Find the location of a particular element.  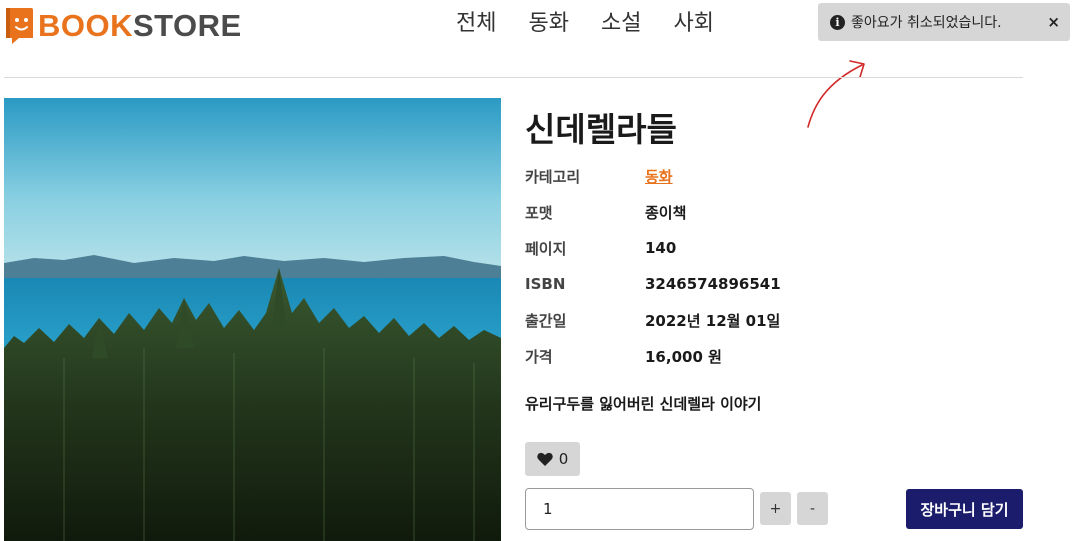

toast-notification: i 좋아요가 취소되었습니다. × is located at coordinates (944, 22).